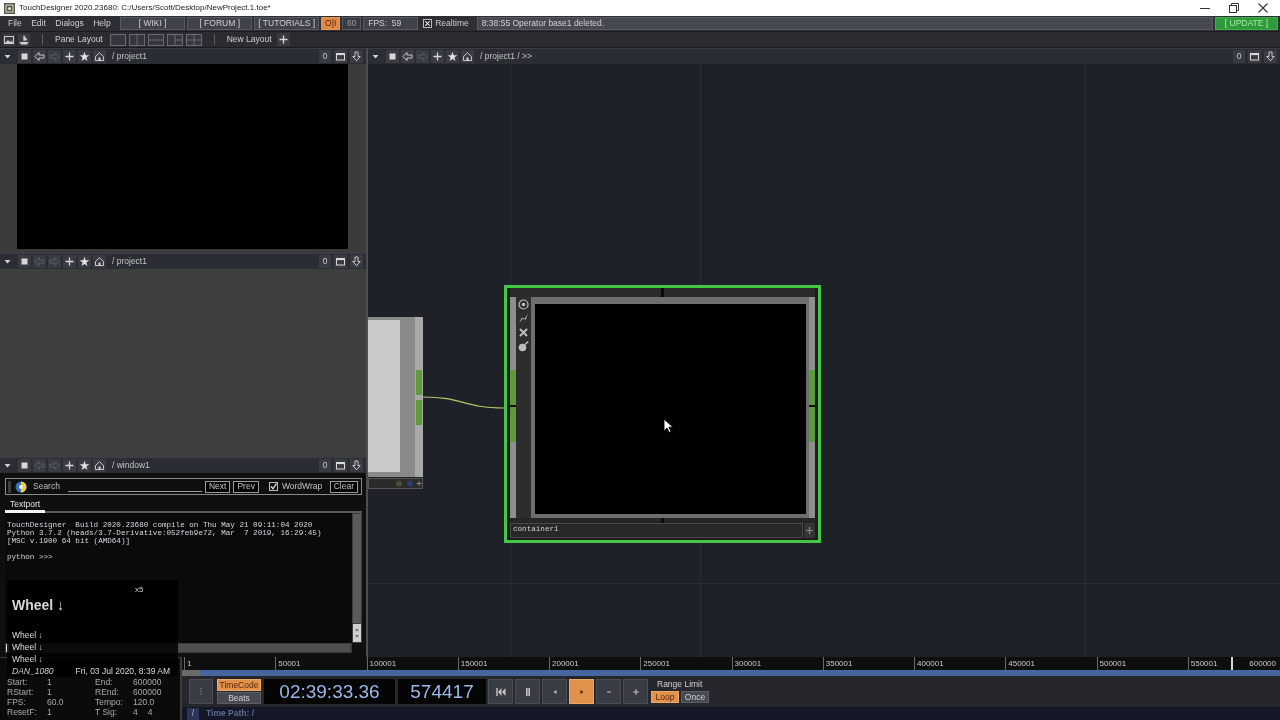 The height and width of the screenshot is (720, 1280). What do you see at coordinates (104, 682) in the screenshot?
I see `info-label: End:` at bounding box center [104, 682].